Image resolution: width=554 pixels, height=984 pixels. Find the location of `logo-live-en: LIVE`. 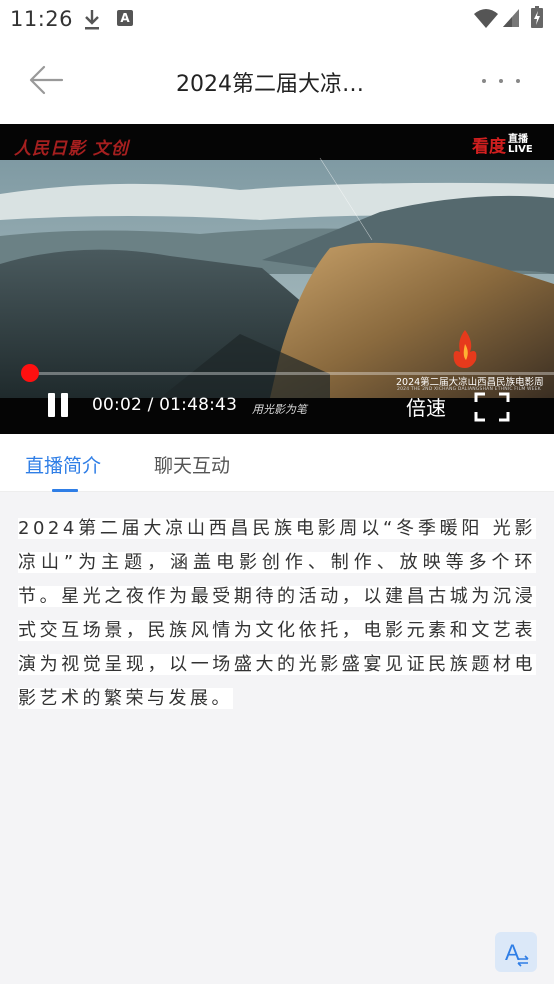

logo-live-en: LIVE is located at coordinates (520, 149).